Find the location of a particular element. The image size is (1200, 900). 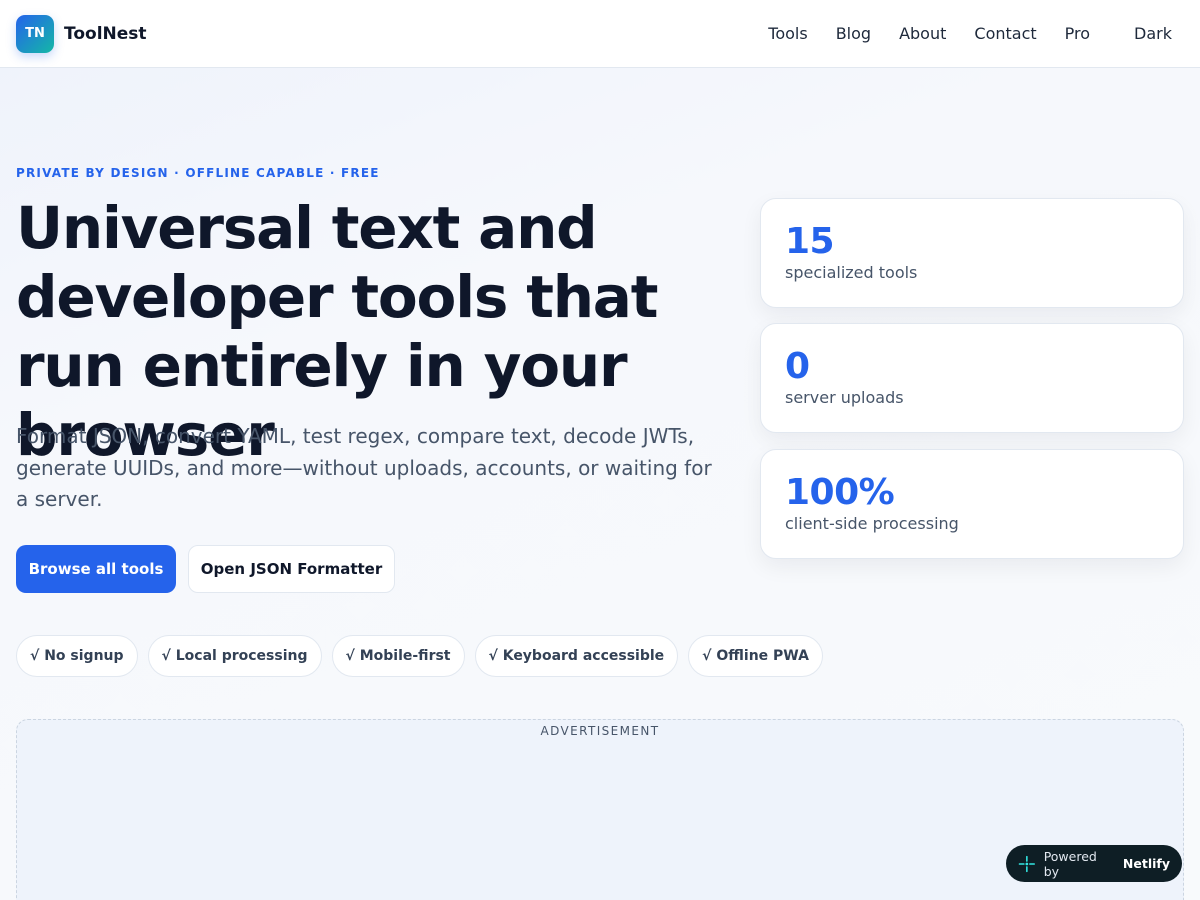

netlify-icon is located at coordinates (1026, 863).